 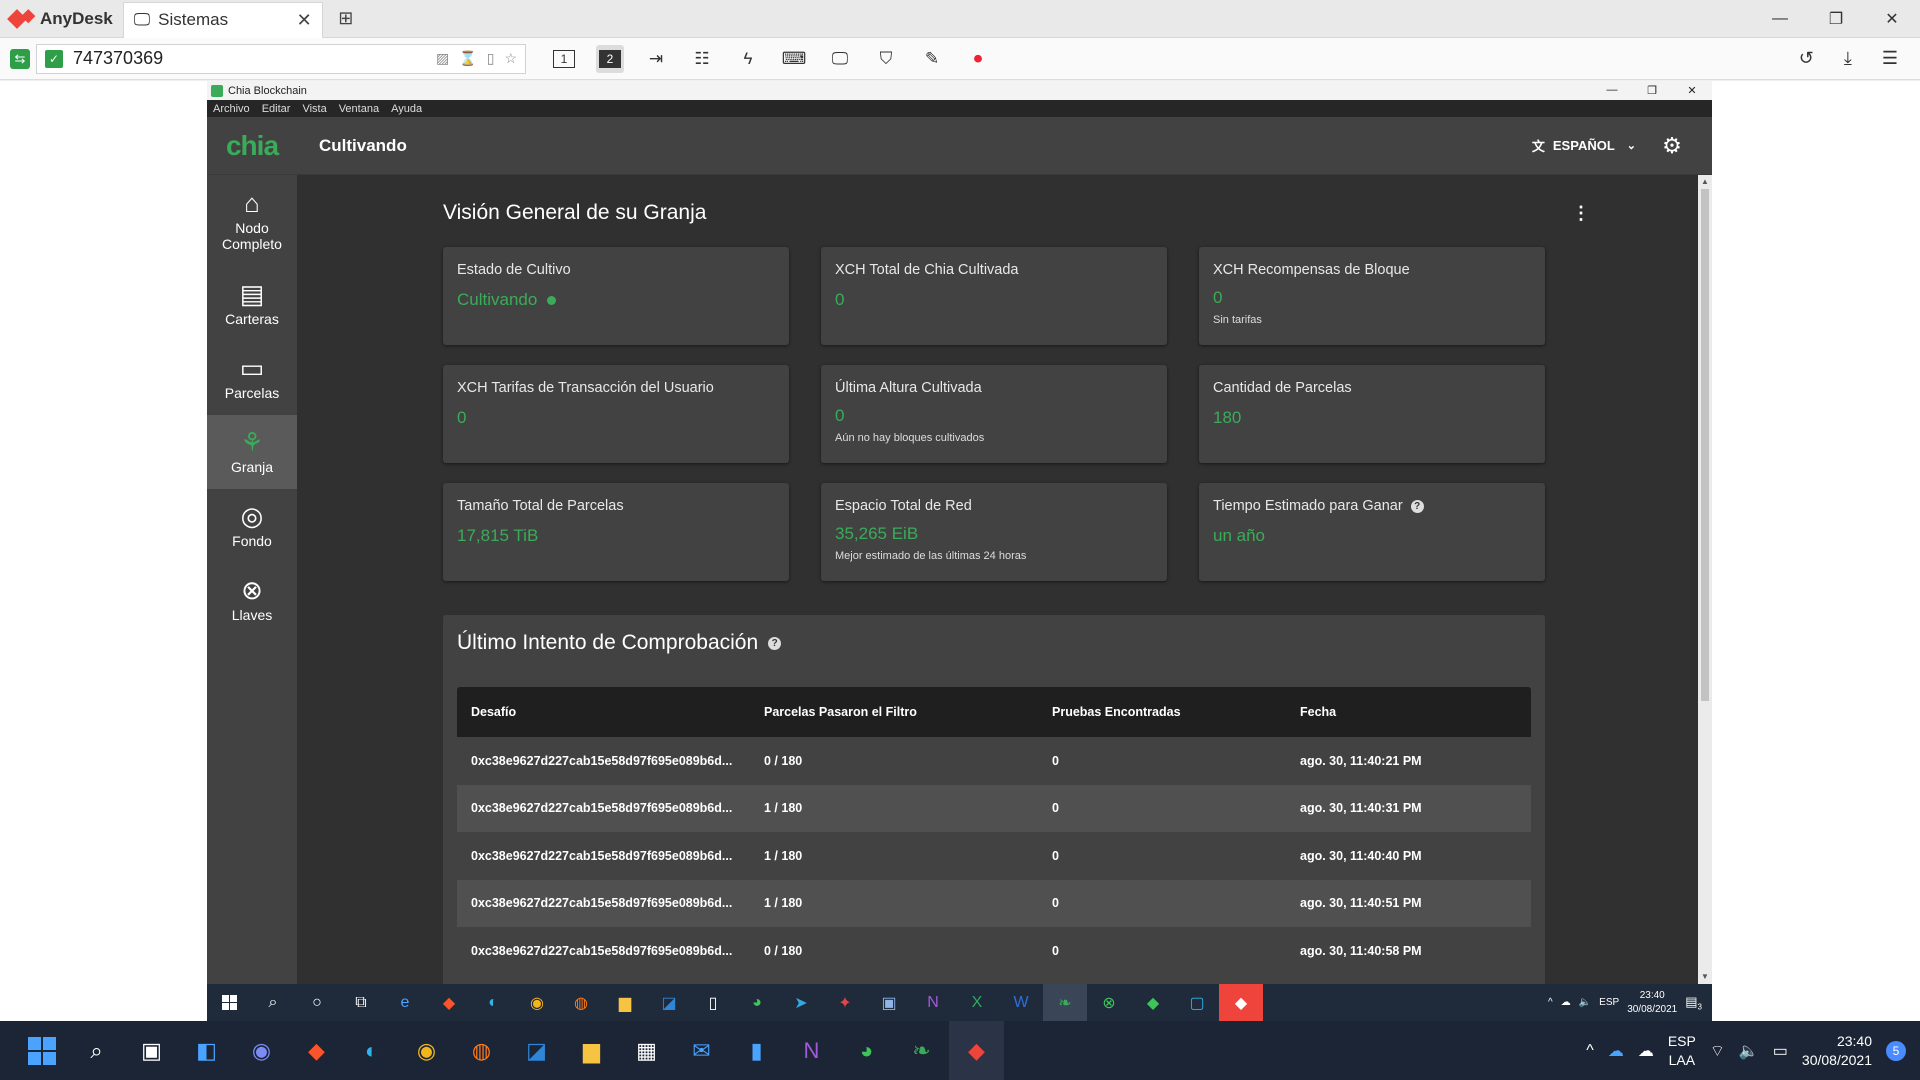 I want to click on download-icon: ⤓, so click(x=1848, y=58).